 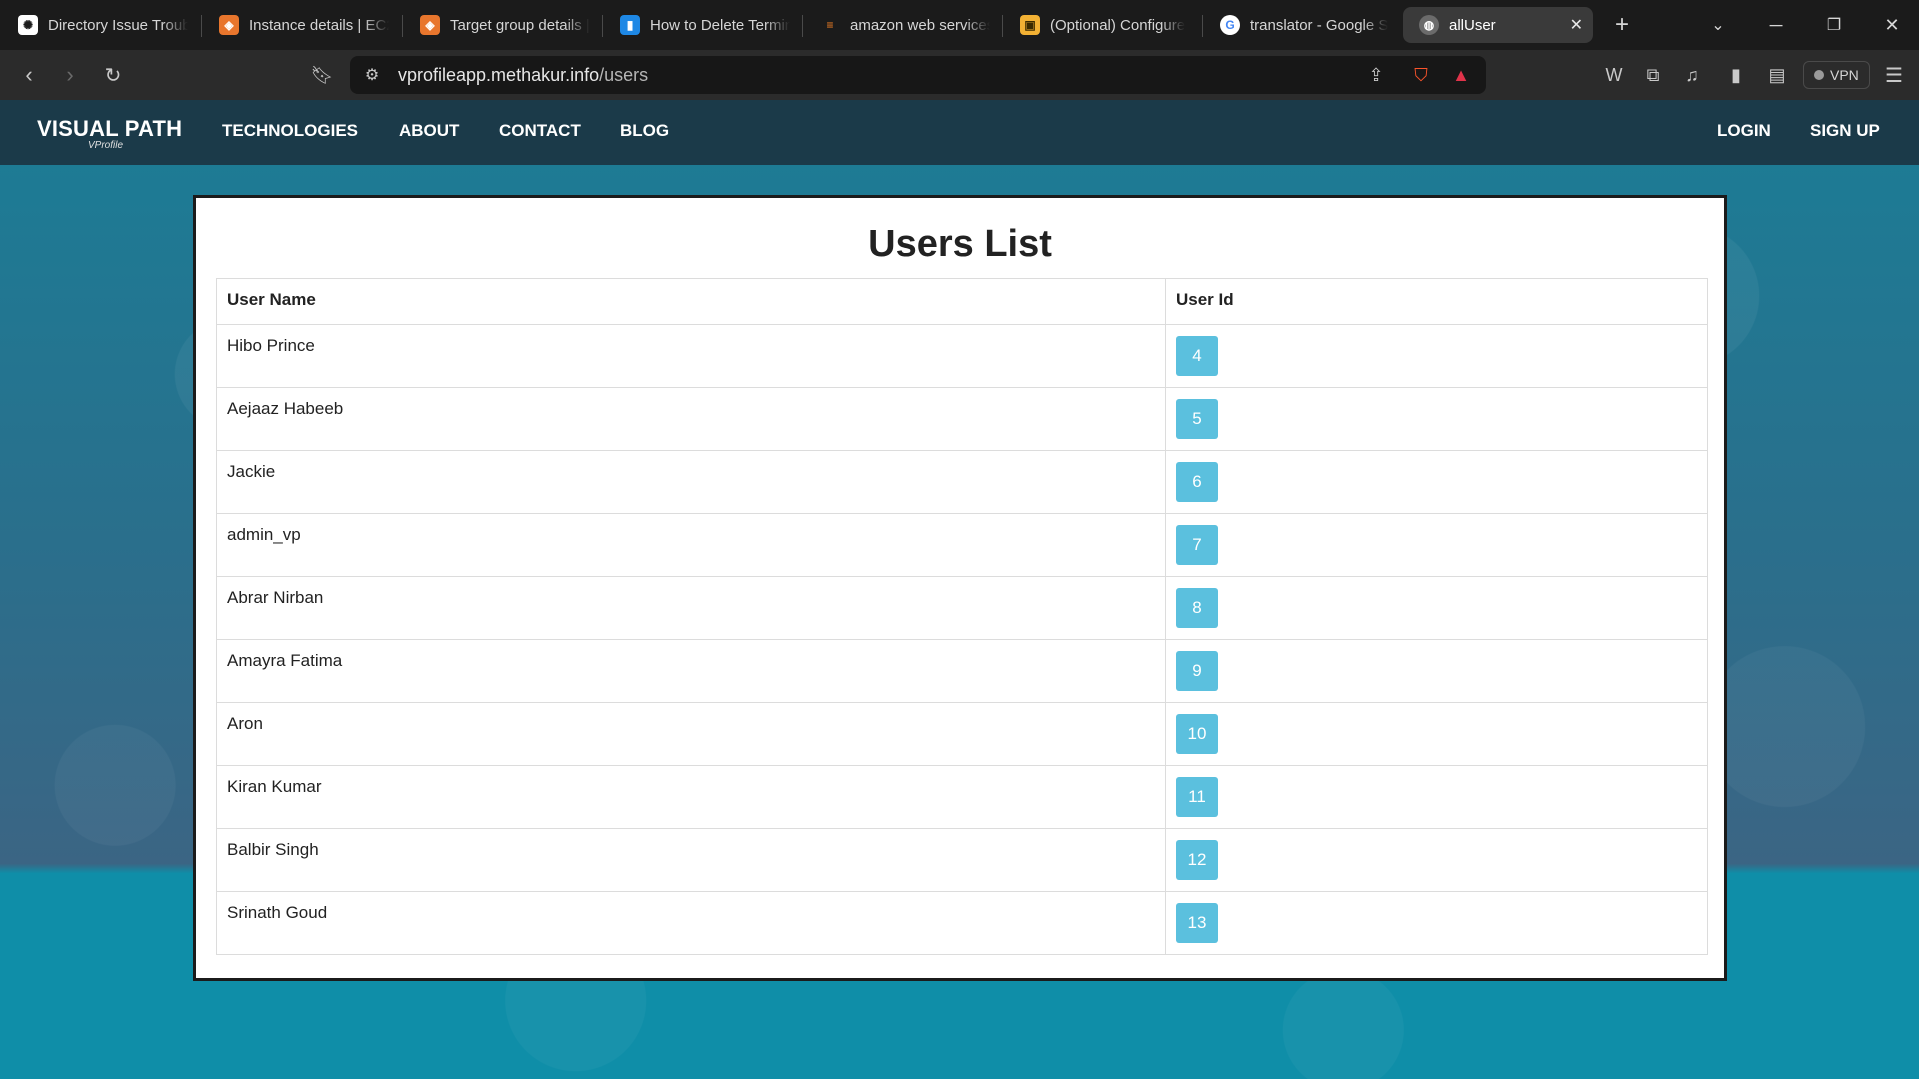 What do you see at coordinates (28, 25) in the screenshot?
I see `openai-icon: ✺` at bounding box center [28, 25].